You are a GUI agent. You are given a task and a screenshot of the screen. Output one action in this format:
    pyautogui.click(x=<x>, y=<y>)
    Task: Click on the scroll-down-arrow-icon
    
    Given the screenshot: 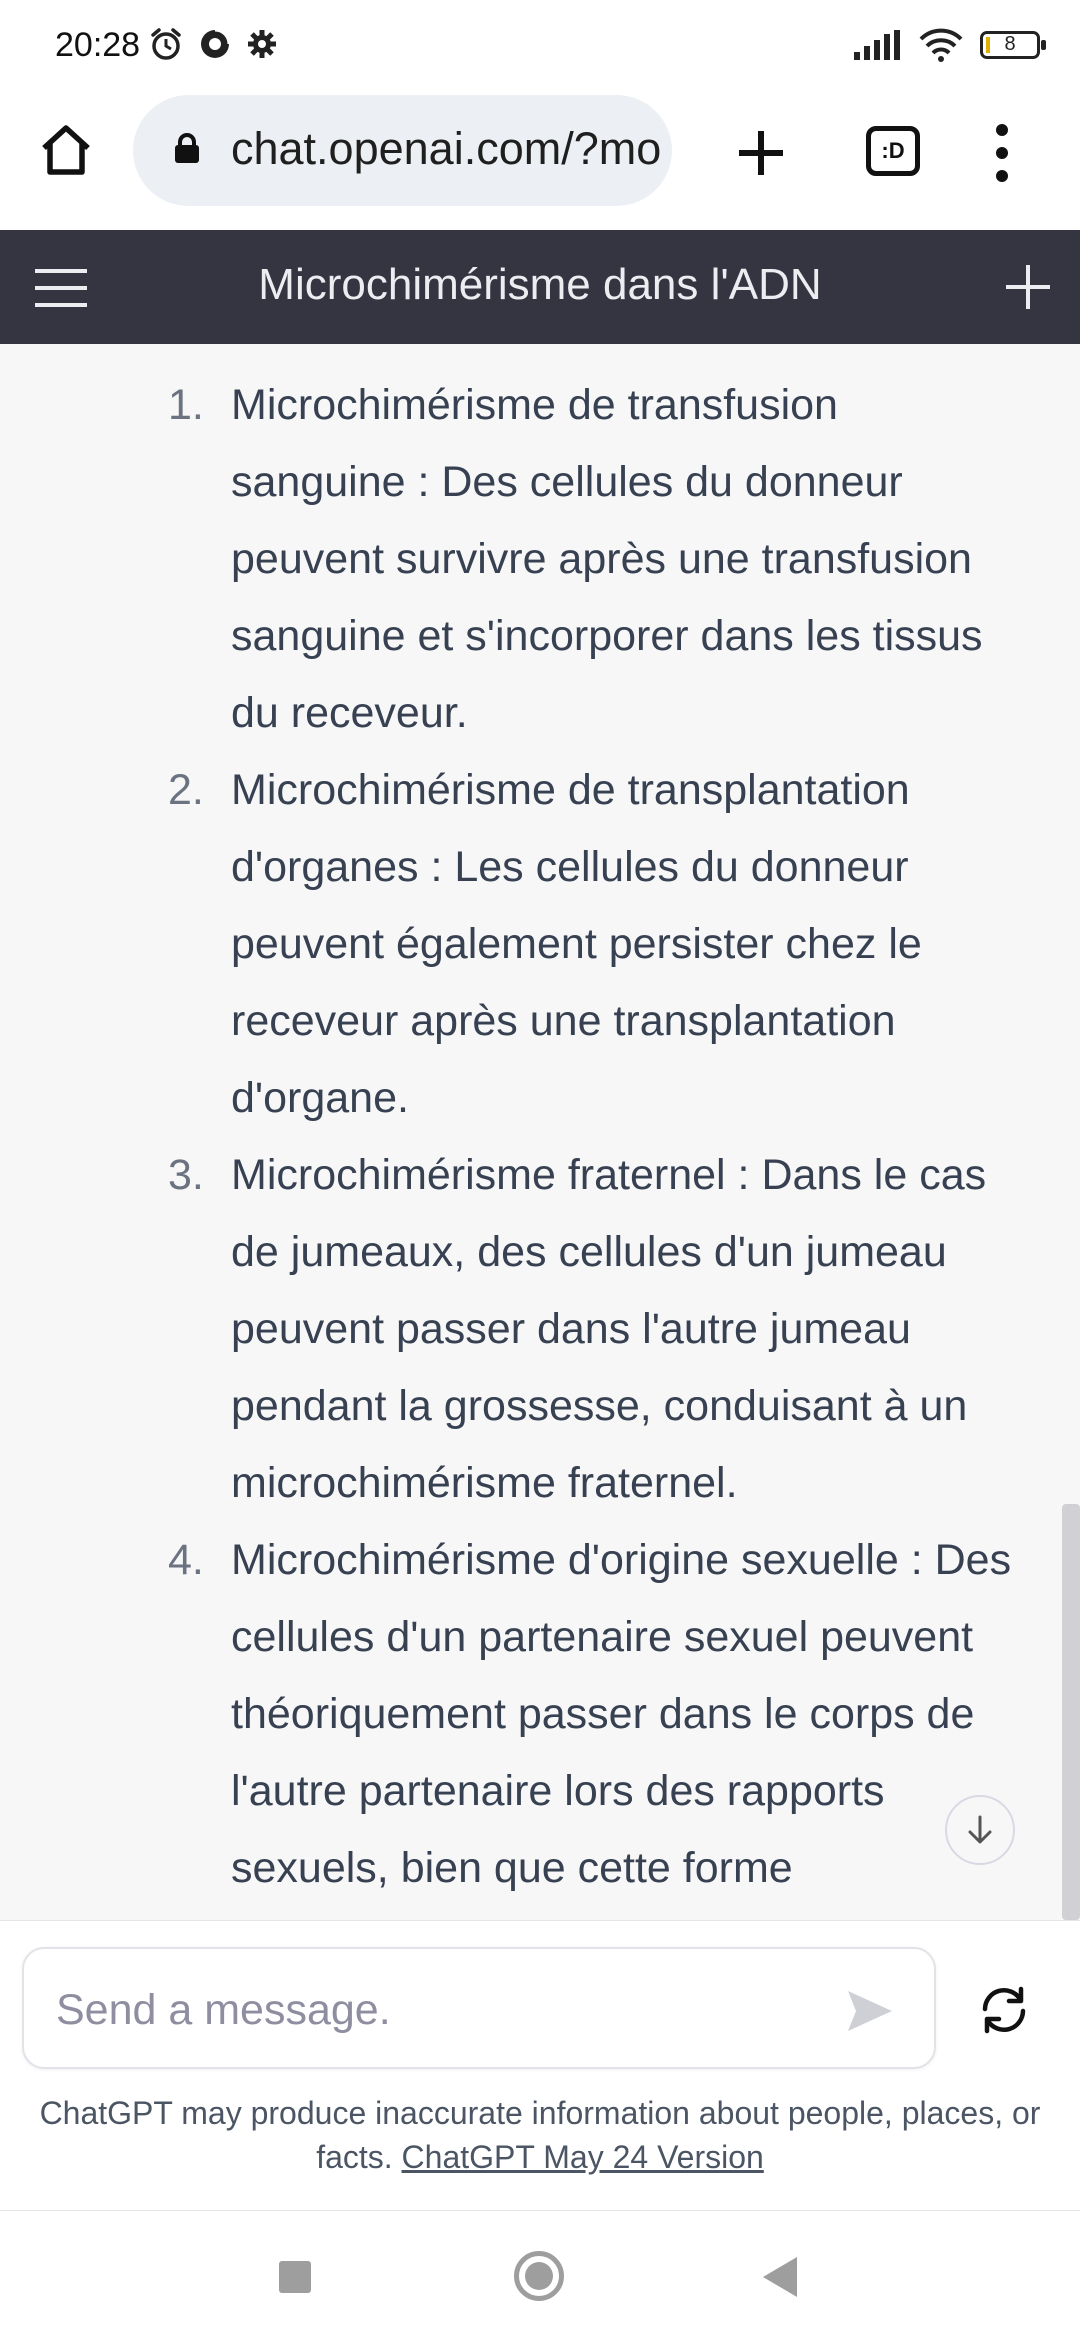 What is the action you would take?
    pyautogui.click(x=980, y=1829)
    